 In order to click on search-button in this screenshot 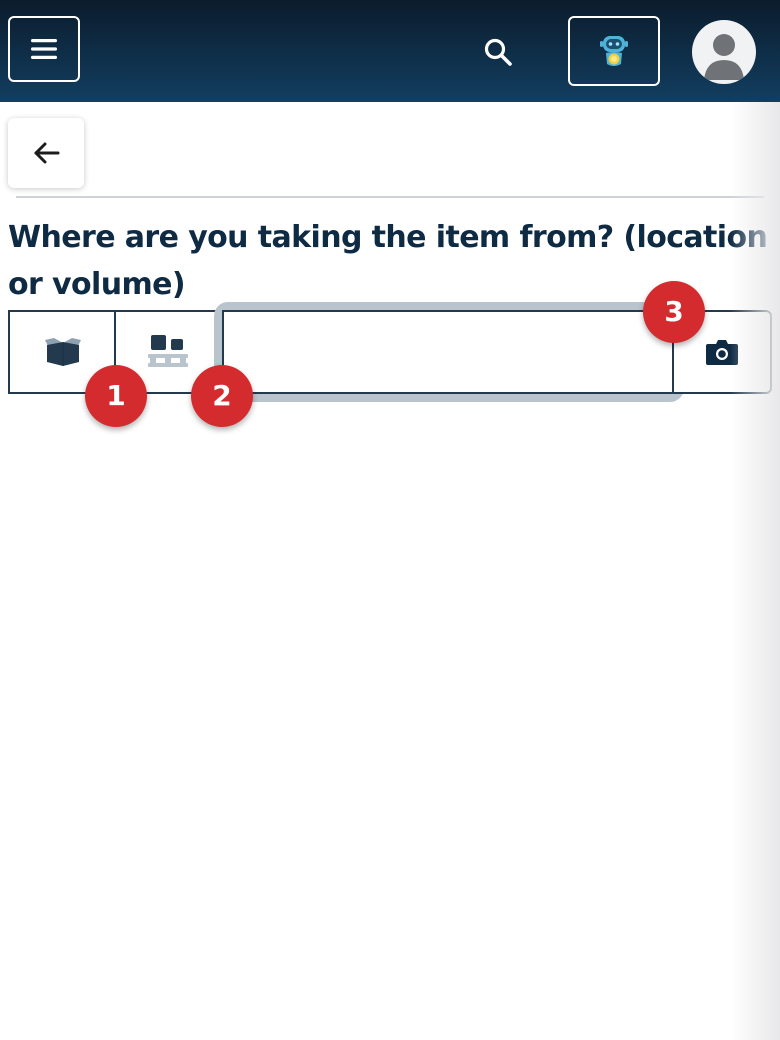, I will do `click(498, 52)`.